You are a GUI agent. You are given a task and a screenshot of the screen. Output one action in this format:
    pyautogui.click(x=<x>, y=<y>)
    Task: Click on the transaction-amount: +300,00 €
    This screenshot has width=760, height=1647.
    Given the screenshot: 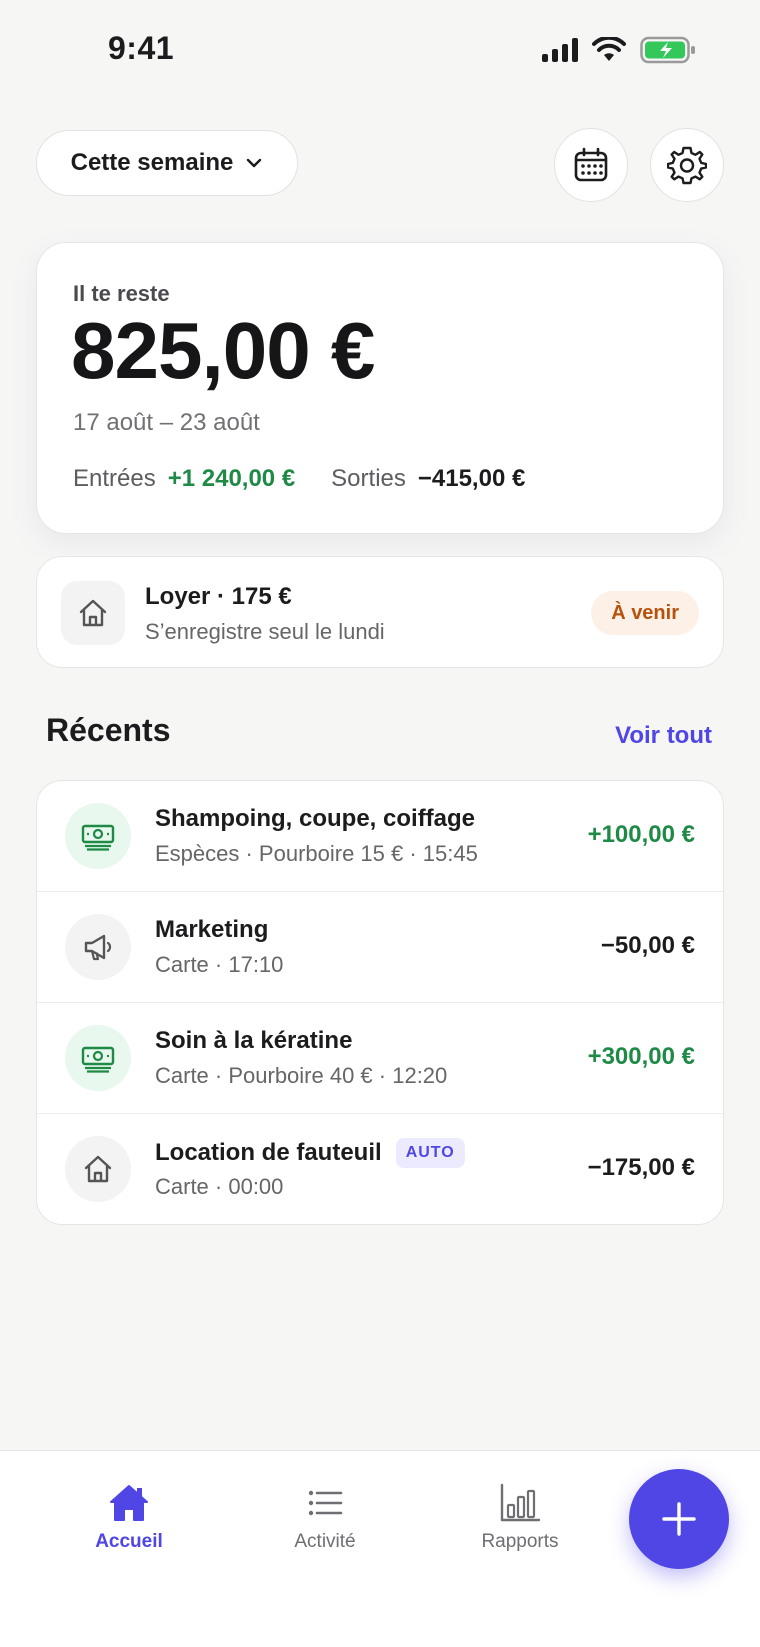 What is the action you would take?
    pyautogui.click(x=641, y=1056)
    